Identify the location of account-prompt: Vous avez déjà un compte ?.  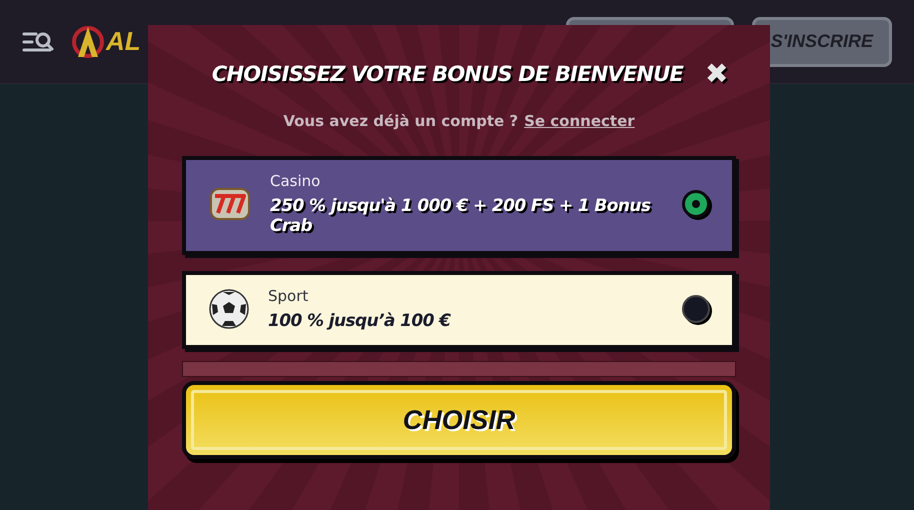
(400, 121).